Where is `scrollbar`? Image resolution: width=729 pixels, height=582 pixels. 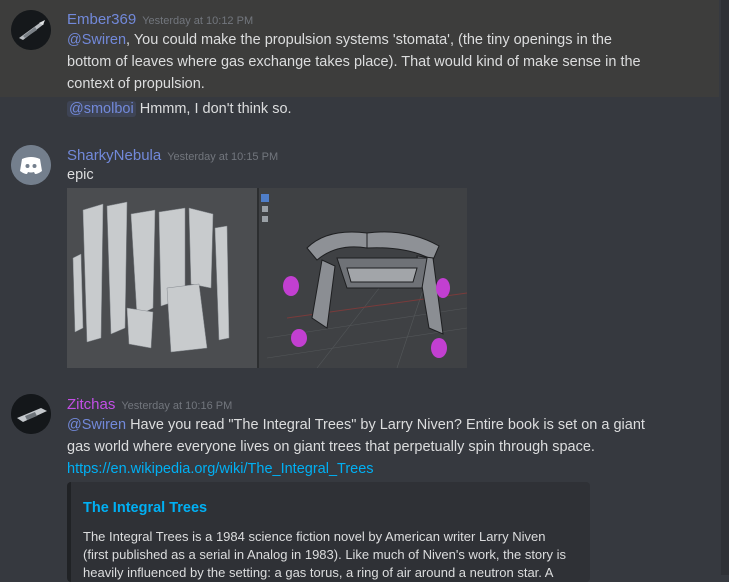 scrollbar is located at coordinates (725, 287).